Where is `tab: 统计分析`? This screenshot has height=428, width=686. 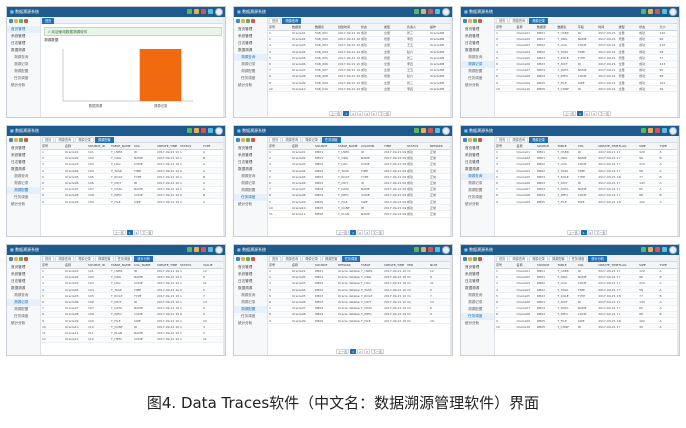 tab: 统计分析 is located at coordinates (598, 259).